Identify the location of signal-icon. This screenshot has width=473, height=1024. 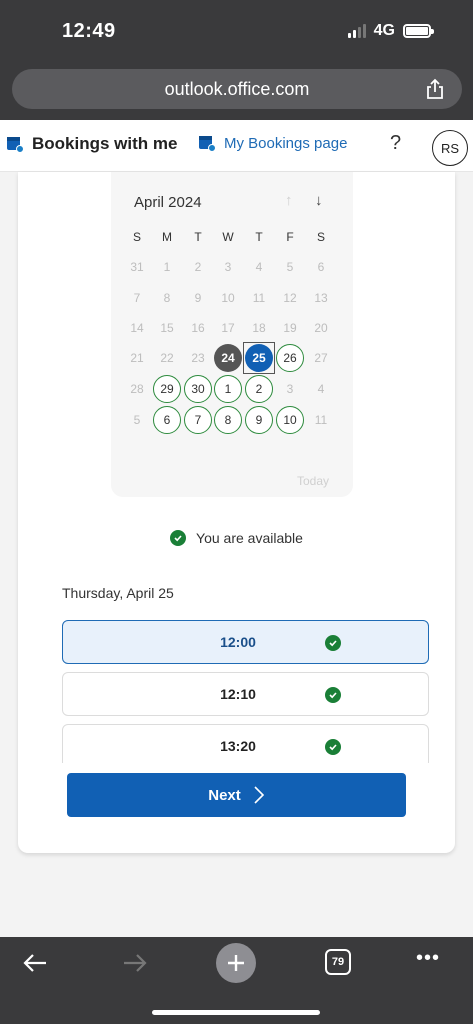
(356, 31).